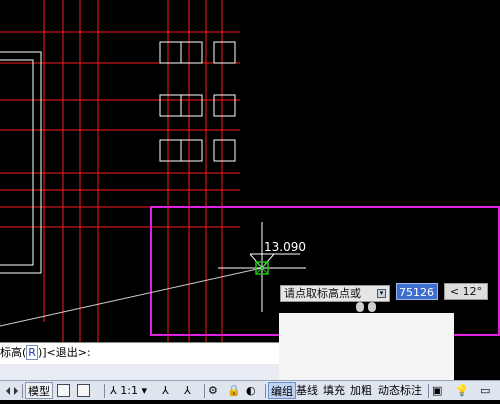 Image resolution: width=500 pixels, height=404 pixels. I want to click on workspace-gear-icon: ⚙, so click(213, 390).